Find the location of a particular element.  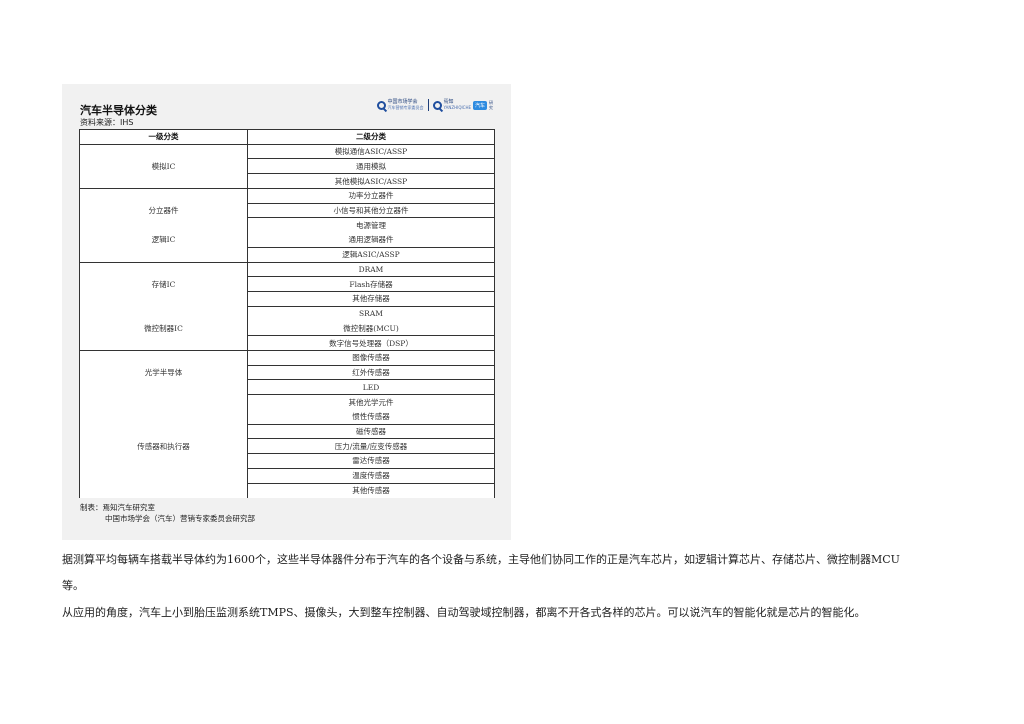

level2-cell: 雷达传感器 is located at coordinates (371, 461).